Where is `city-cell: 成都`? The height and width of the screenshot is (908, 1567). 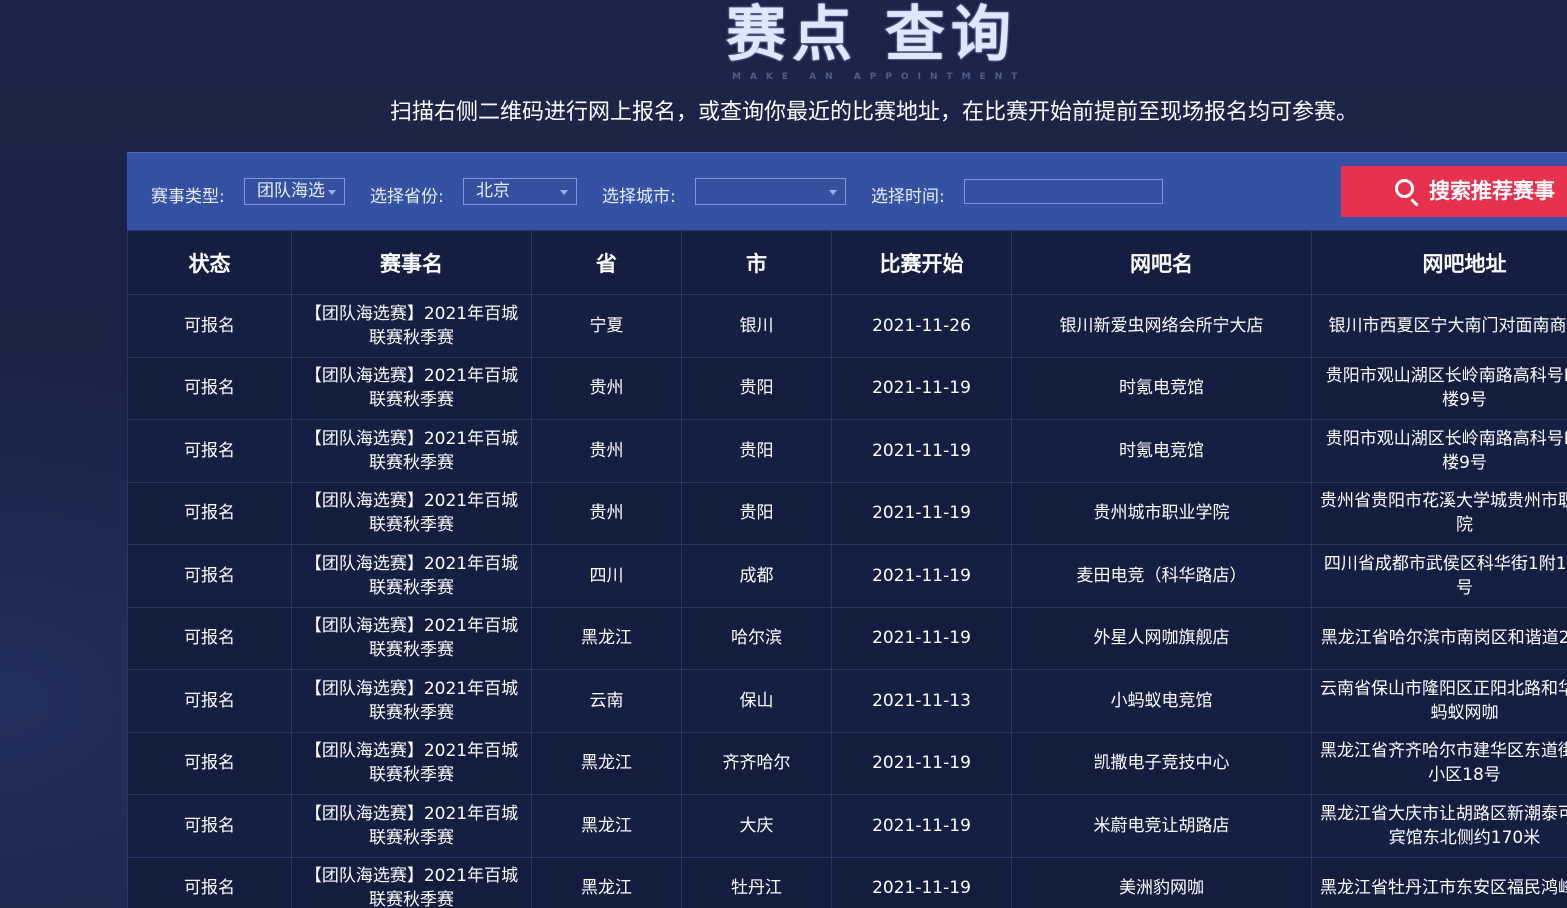
city-cell: 成都 is located at coordinates (756, 576).